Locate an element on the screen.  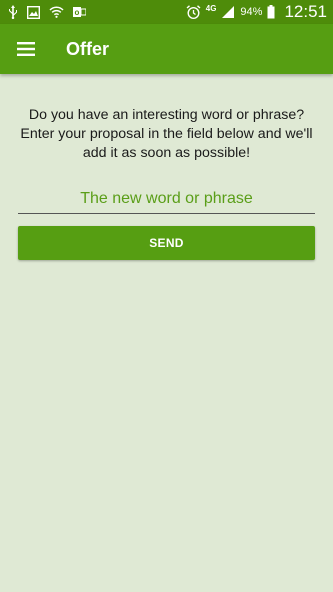
menu-button is located at coordinates (26, 49).